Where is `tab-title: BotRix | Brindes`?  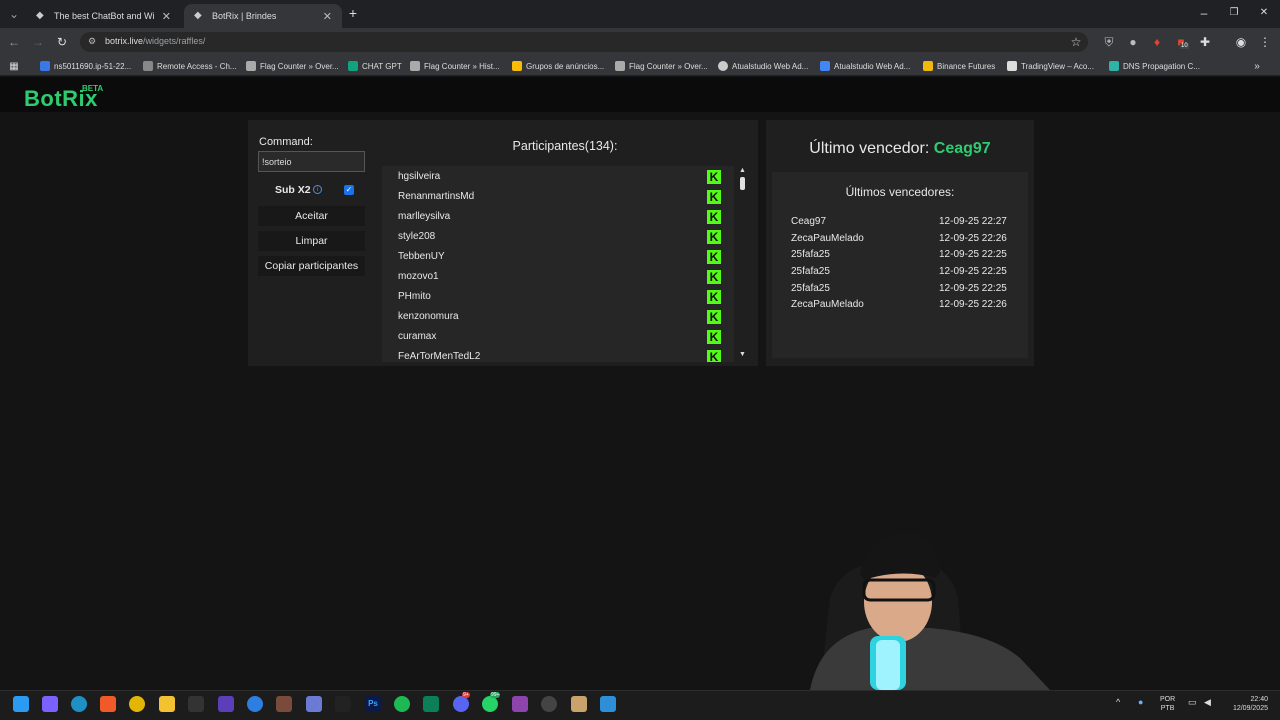
tab-title: BotRix | Brindes is located at coordinates (244, 16).